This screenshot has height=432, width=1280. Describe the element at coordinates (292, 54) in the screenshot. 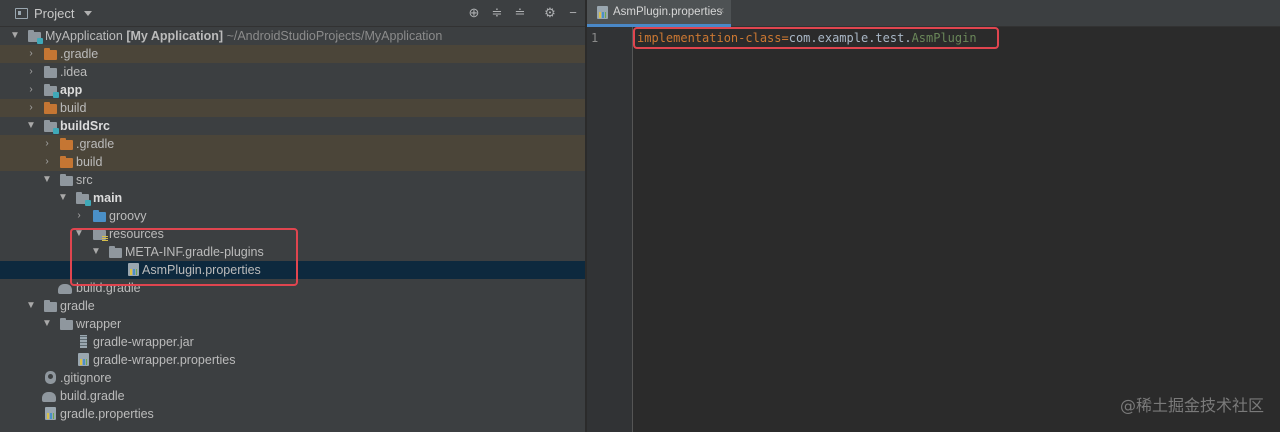

I see `tree-item-dot-gradle: › .gradle` at that location.